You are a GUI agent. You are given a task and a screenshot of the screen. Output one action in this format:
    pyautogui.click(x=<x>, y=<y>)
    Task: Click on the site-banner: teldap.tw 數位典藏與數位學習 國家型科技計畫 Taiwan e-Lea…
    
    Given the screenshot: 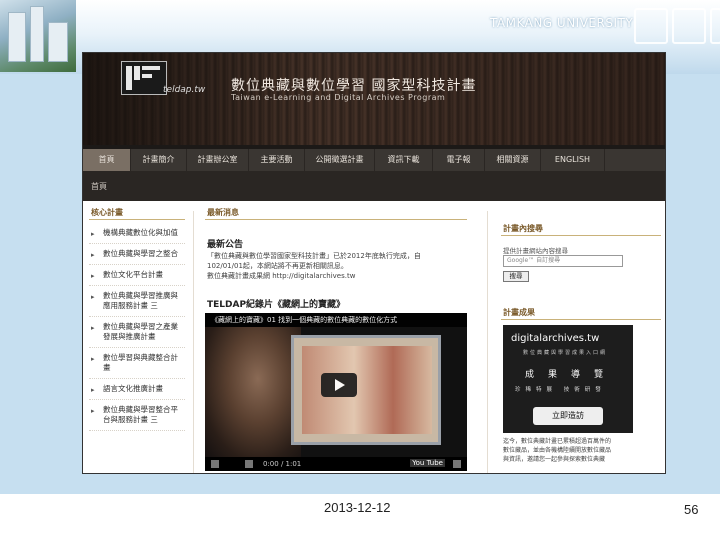 What is the action you would take?
    pyautogui.click(x=374, y=99)
    